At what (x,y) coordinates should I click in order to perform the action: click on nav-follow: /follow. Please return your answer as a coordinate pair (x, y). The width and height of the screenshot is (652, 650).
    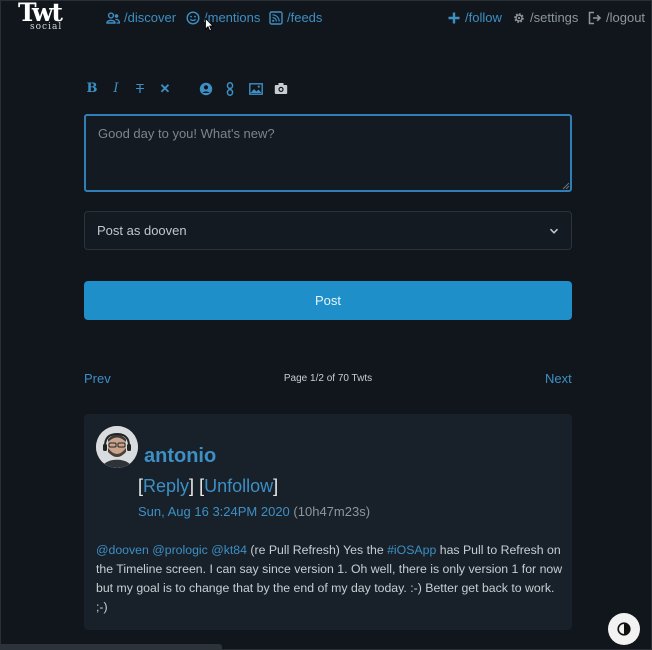
    Looking at the image, I should click on (474, 17).